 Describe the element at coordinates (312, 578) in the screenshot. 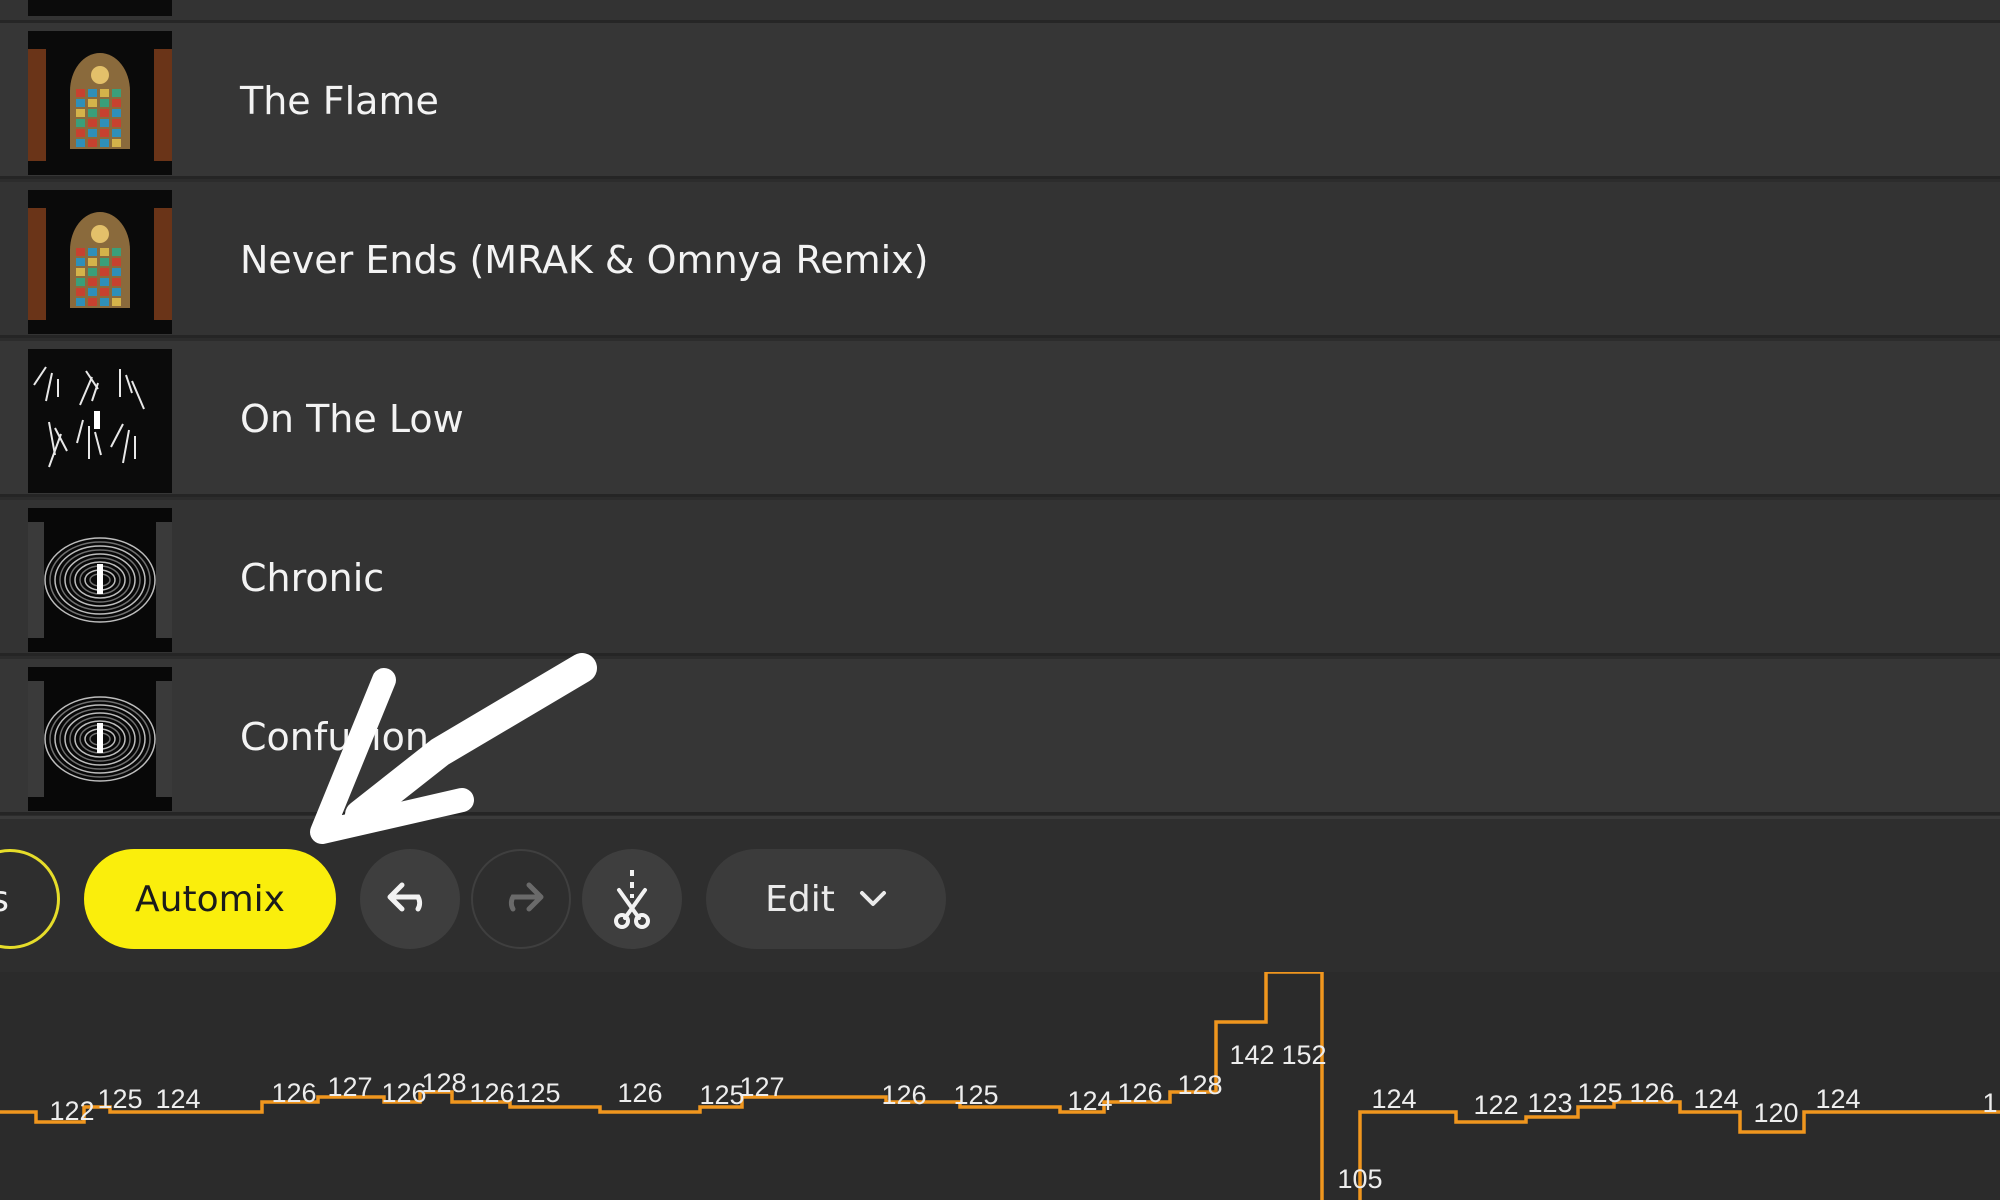

I see `track-title: Chronic` at that location.